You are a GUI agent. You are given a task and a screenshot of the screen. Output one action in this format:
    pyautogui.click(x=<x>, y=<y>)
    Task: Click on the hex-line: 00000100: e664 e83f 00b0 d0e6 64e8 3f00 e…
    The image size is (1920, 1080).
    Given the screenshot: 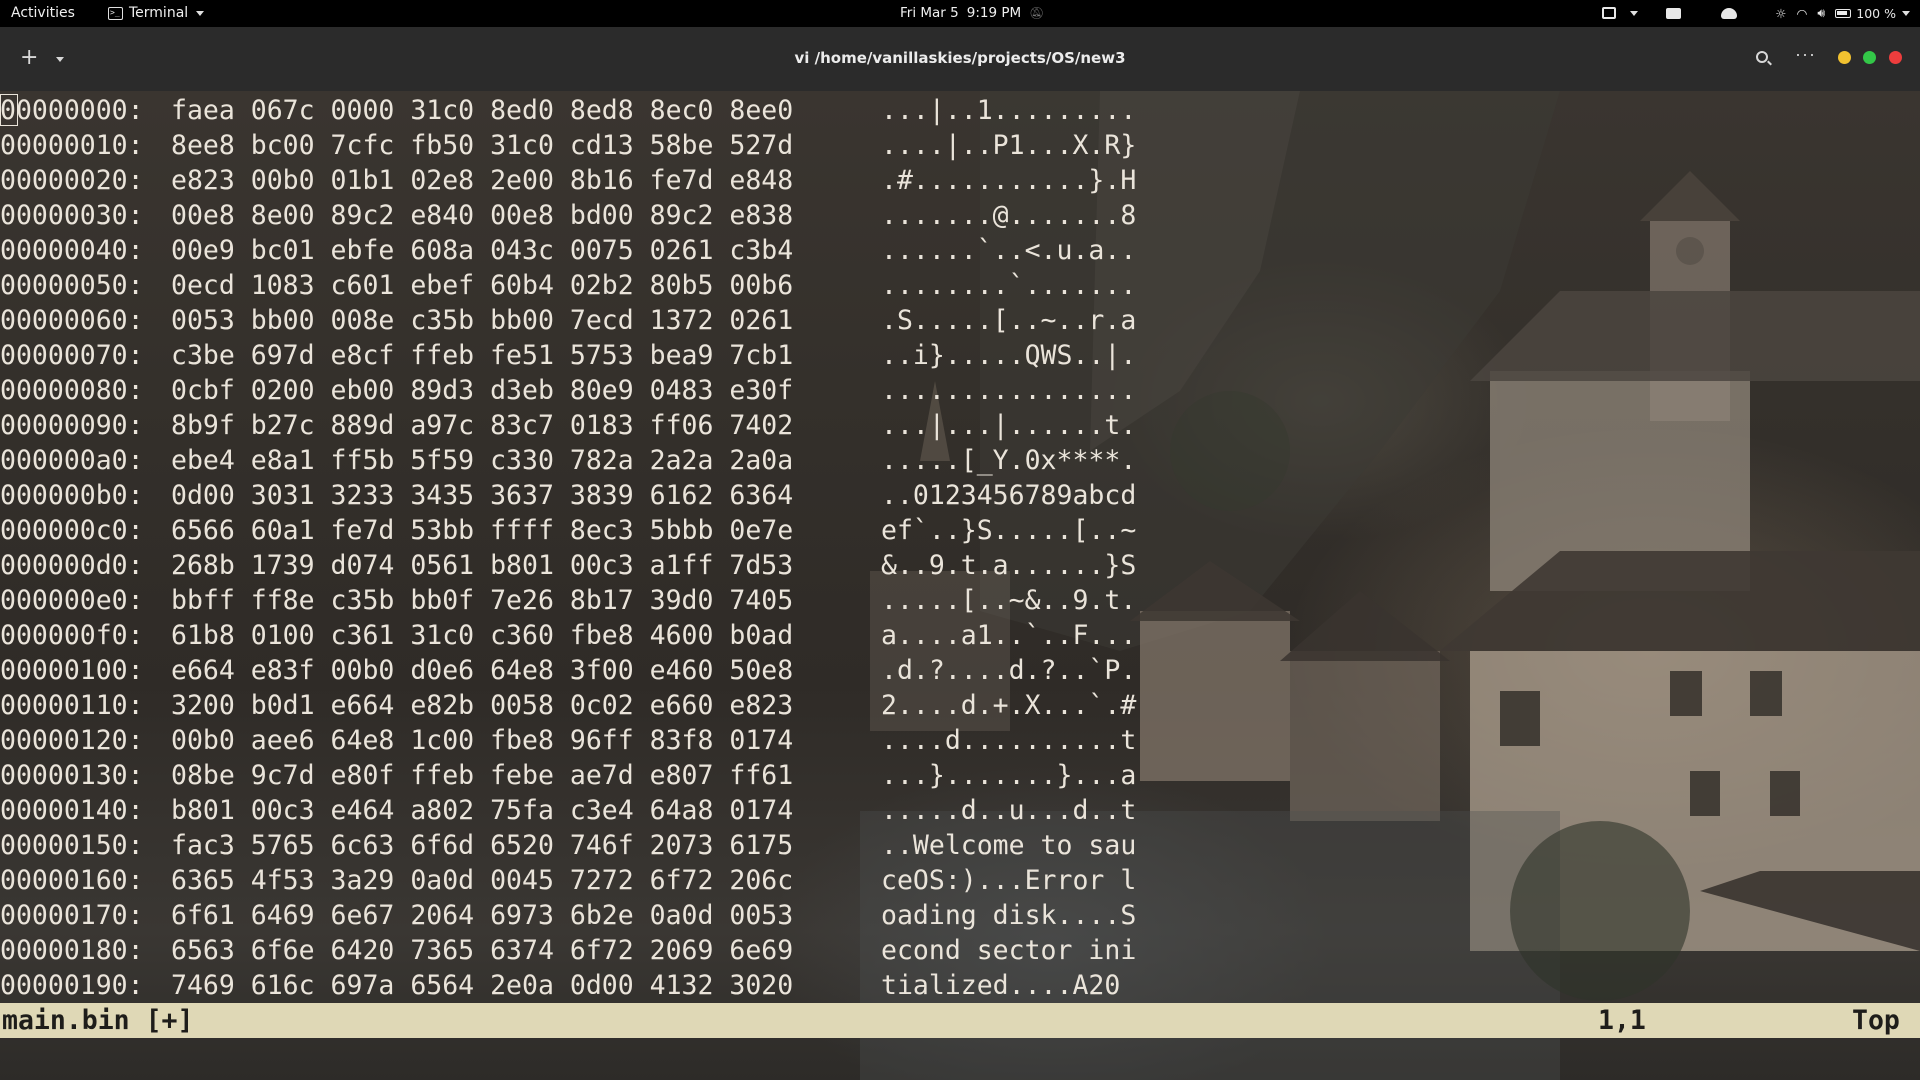 What is the action you would take?
    pyautogui.click(x=568, y=670)
    